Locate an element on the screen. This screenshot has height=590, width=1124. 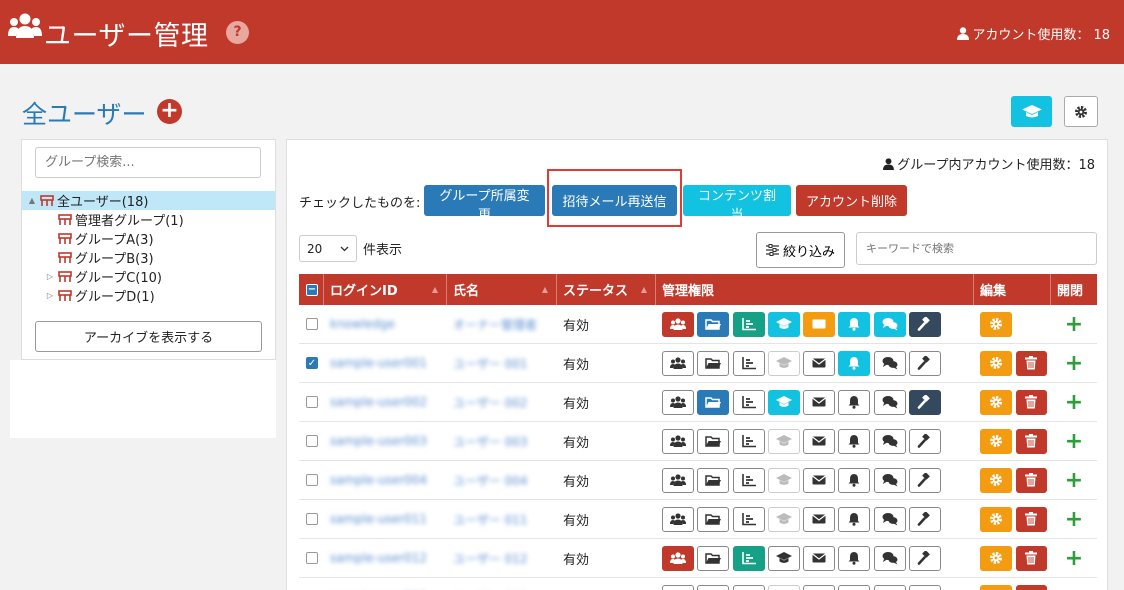
select-all-checkbox: − is located at coordinates (312, 289).